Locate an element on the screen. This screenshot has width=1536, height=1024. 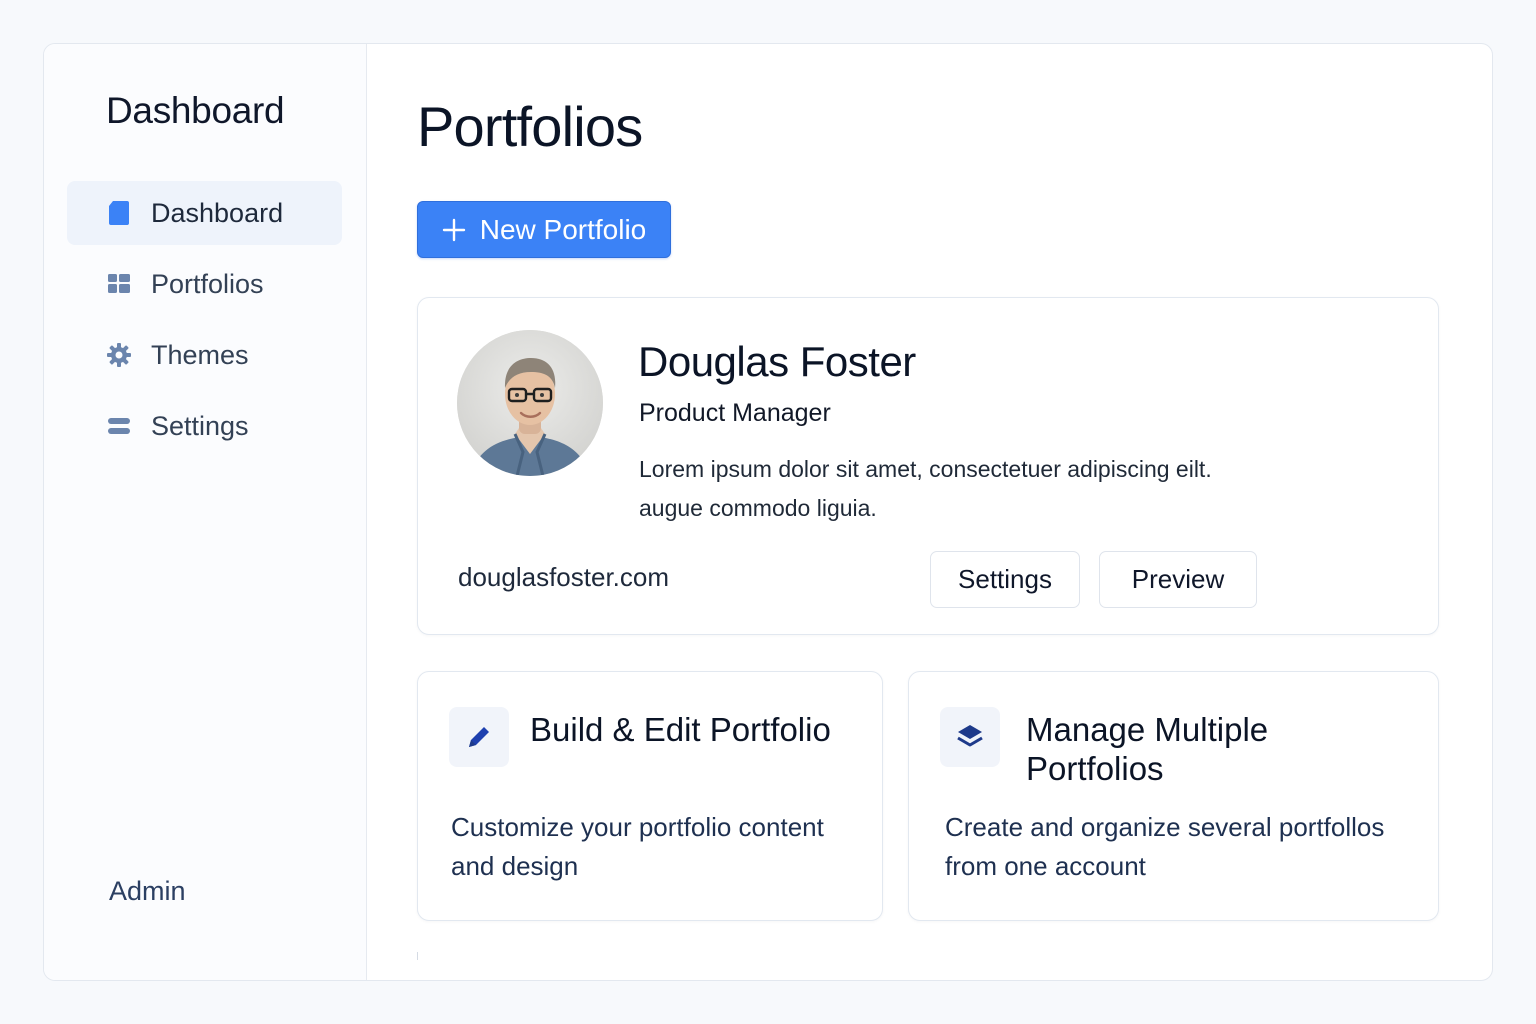
grid-icon is located at coordinates (119, 284).